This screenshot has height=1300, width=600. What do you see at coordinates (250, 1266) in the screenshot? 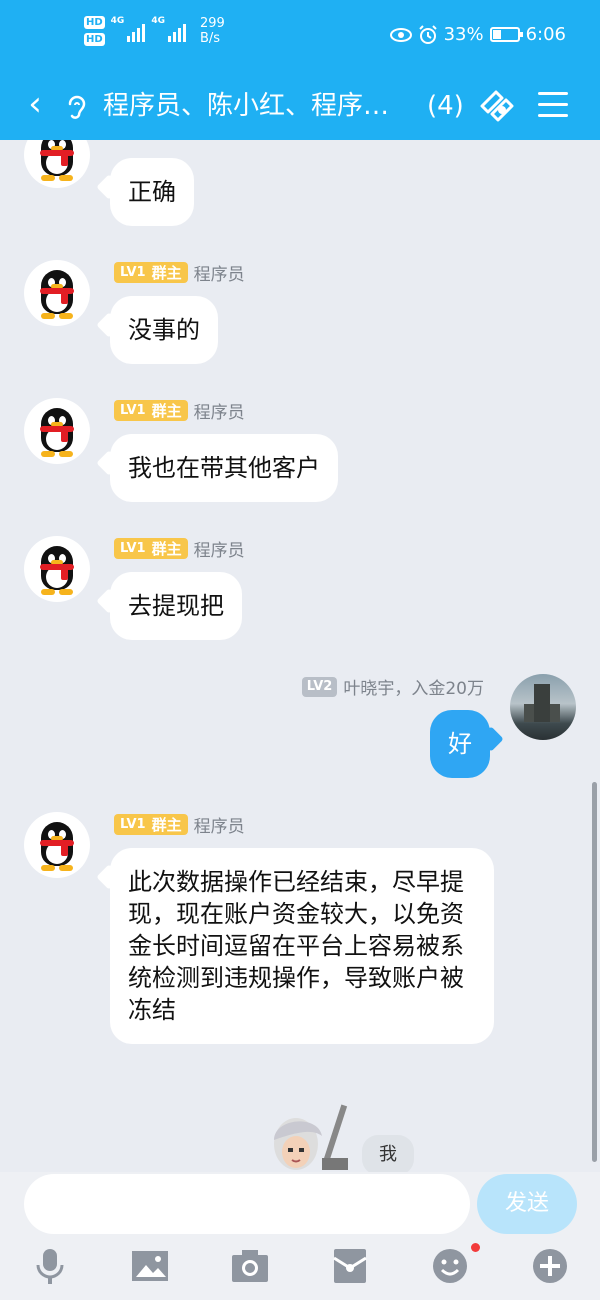
I see `camera-icon` at bounding box center [250, 1266].